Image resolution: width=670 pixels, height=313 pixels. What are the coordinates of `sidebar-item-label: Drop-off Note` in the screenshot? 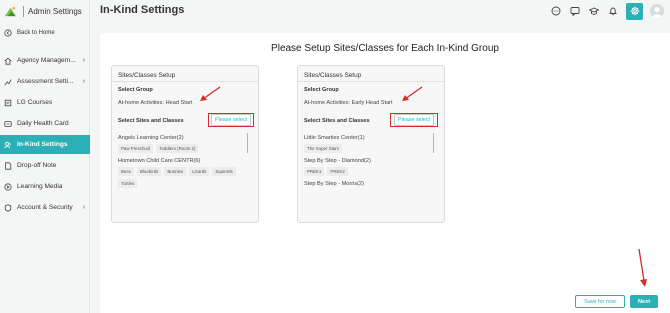 It's located at (37, 165).